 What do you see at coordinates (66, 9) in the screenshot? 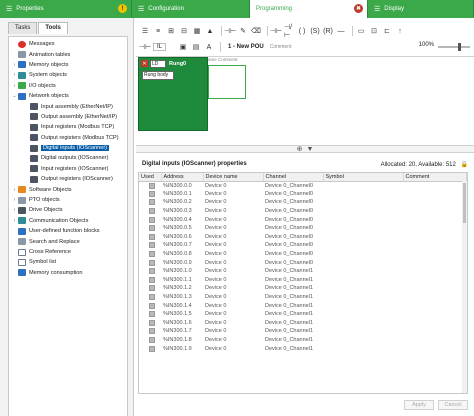
I see `tab-properties: ☰ Properties !` at bounding box center [66, 9].